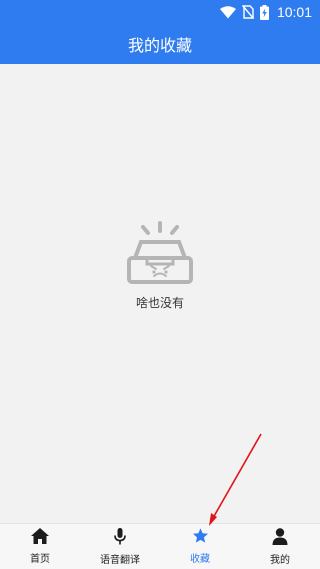  What do you see at coordinates (120, 560) in the screenshot?
I see `tab-voice-translate-label: 语音翻译` at bounding box center [120, 560].